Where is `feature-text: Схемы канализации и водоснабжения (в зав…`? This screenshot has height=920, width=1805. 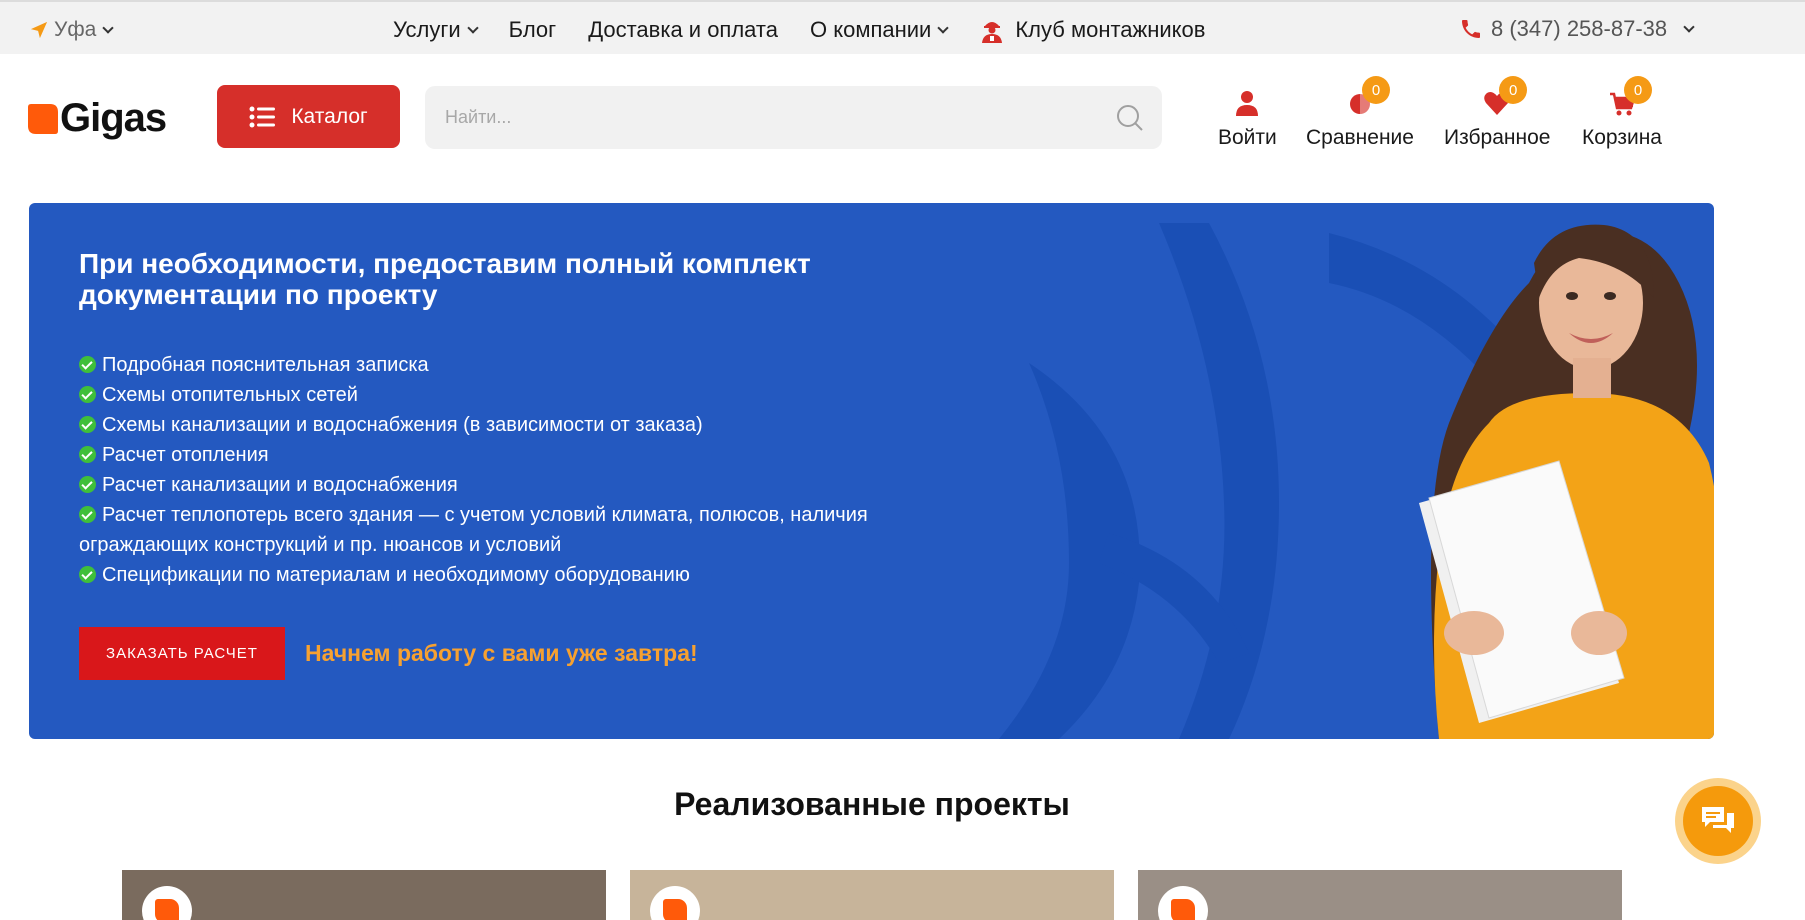 feature-text: Схемы канализации и водоснабжения (в зав… is located at coordinates (402, 425).